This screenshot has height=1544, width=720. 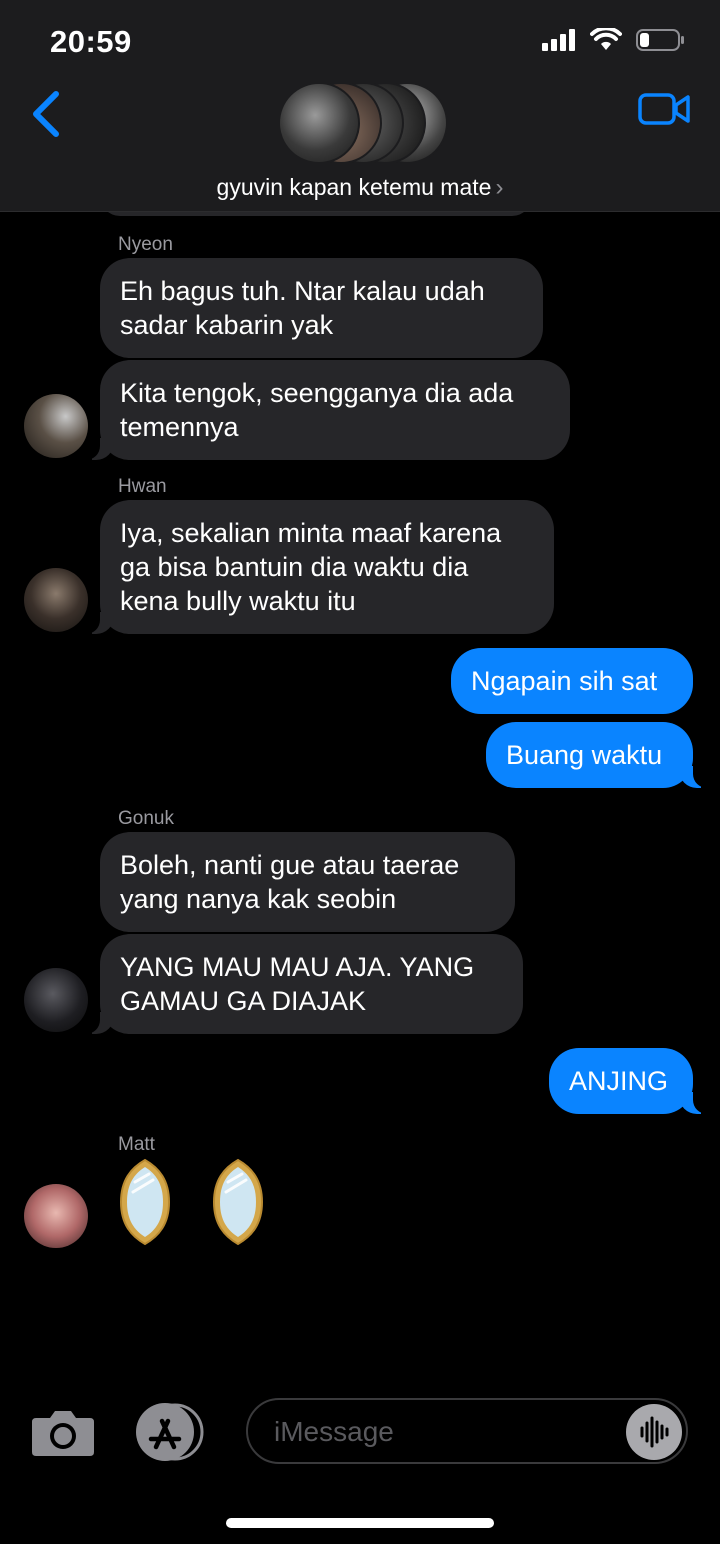 What do you see at coordinates (145, 244) in the screenshot?
I see `sender-name: Nyeon` at bounding box center [145, 244].